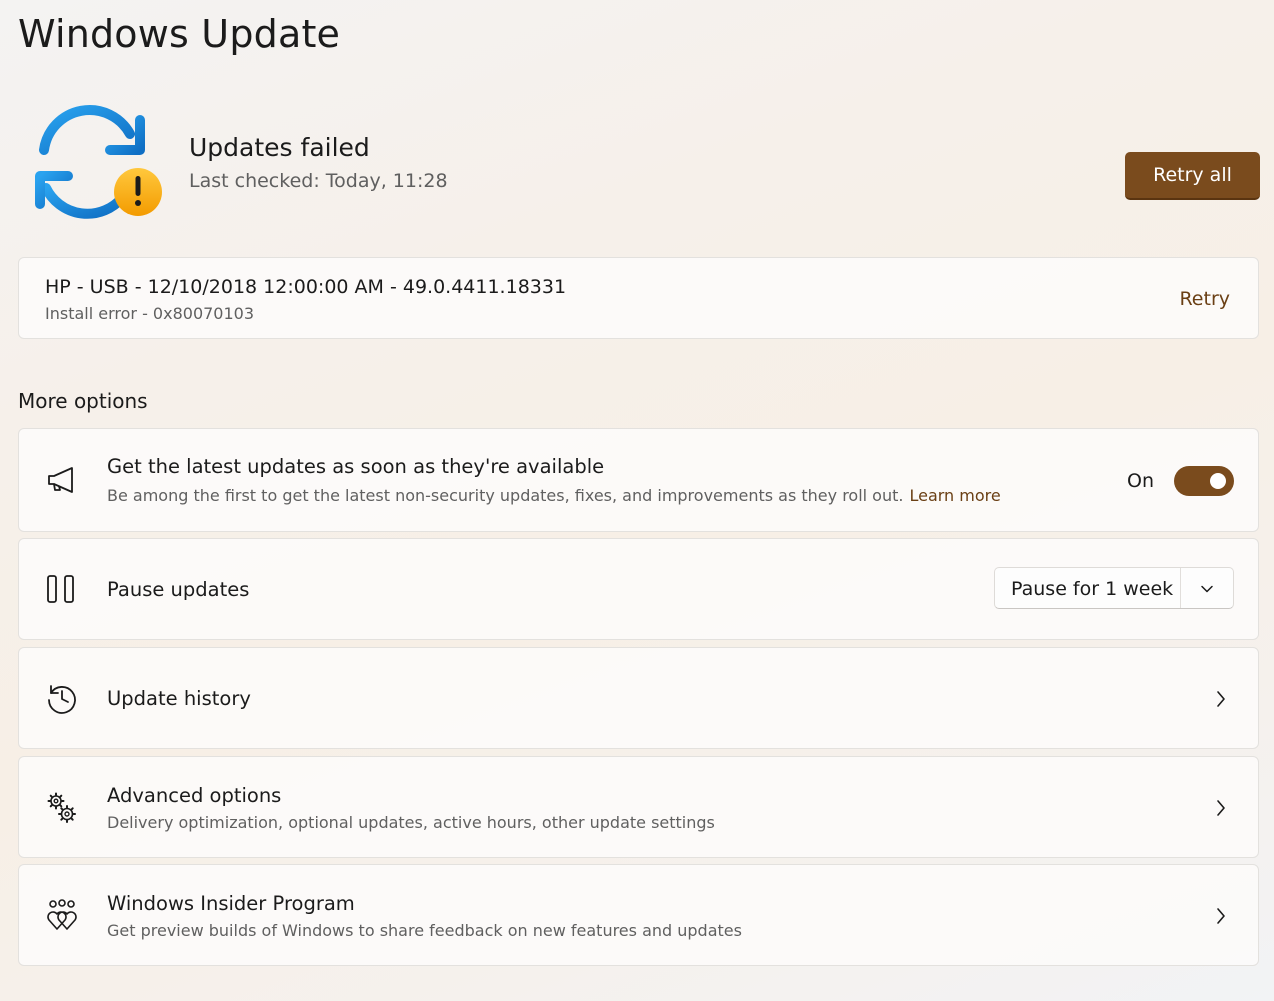  What do you see at coordinates (1192, 176) in the screenshot?
I see `retry-all-button: Retry all` at bounding box center [1192, 176].